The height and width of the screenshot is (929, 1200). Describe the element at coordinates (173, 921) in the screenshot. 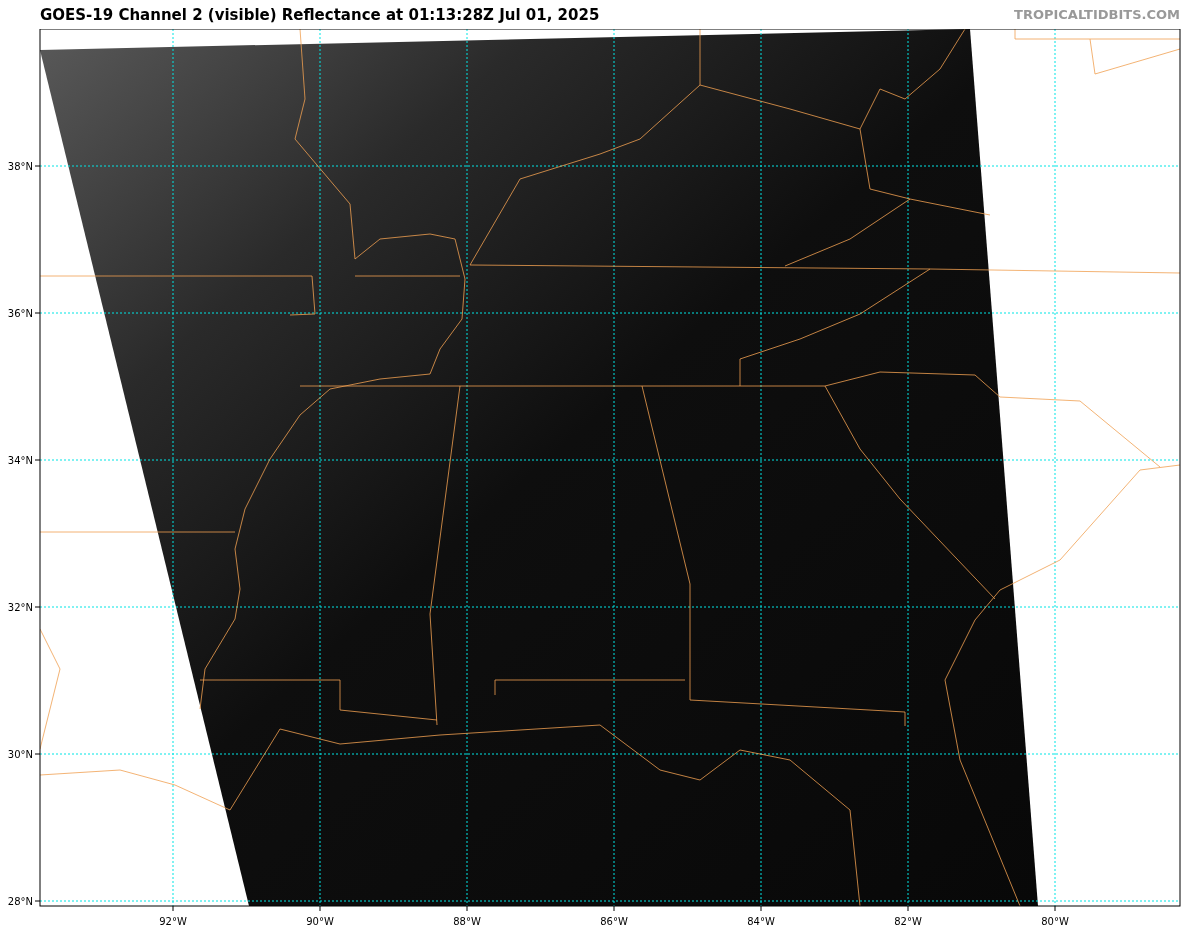

I see `longitude-label: 92°W` at that location.